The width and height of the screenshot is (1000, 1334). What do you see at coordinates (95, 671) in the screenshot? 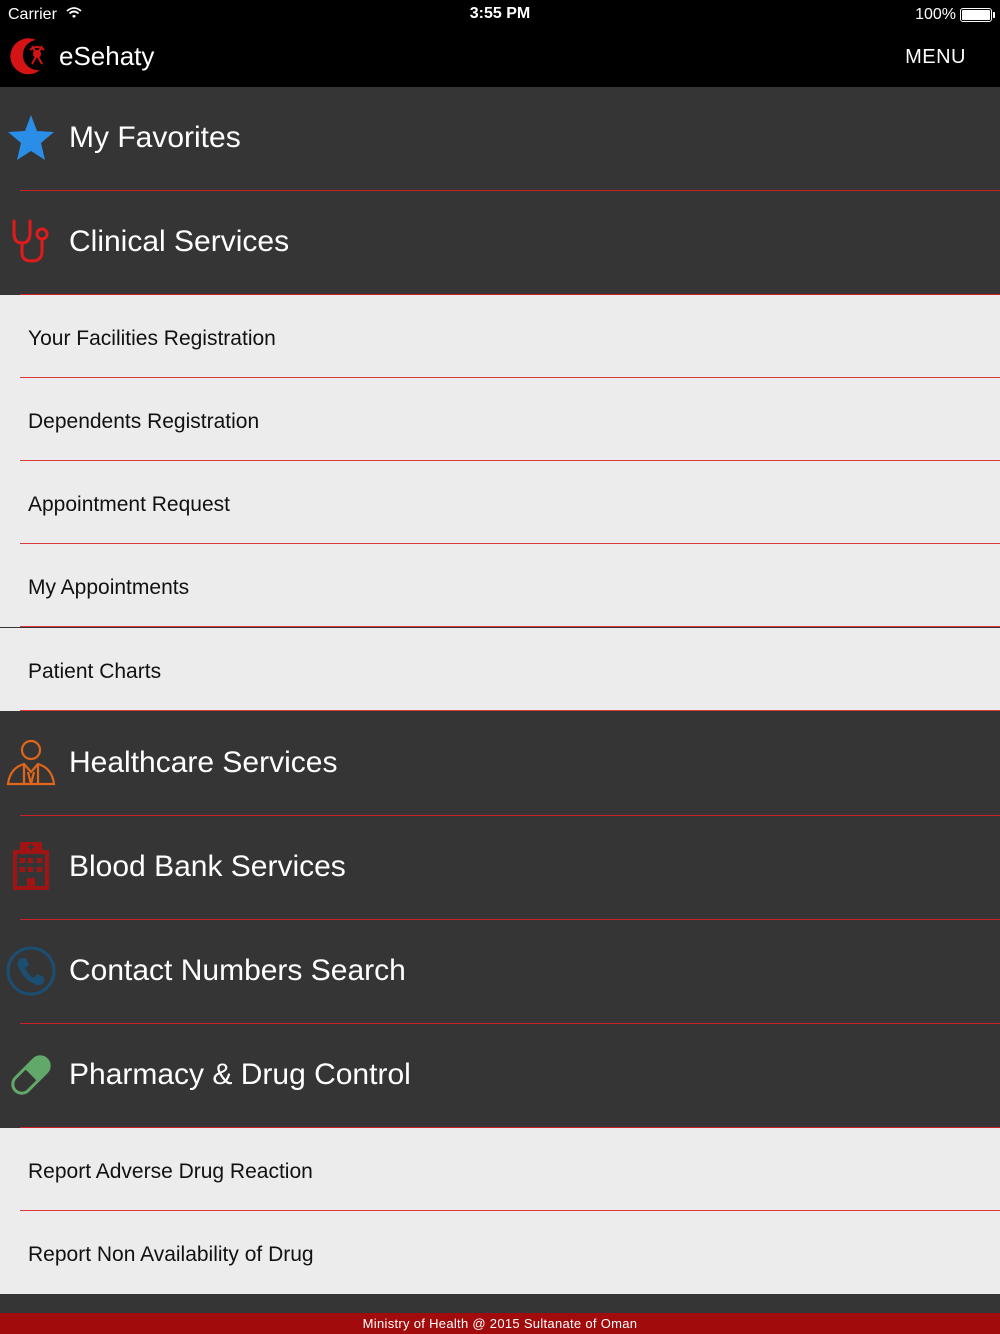
I see `menu-item-label: Patient Charts` at bounding box center [95, 671].